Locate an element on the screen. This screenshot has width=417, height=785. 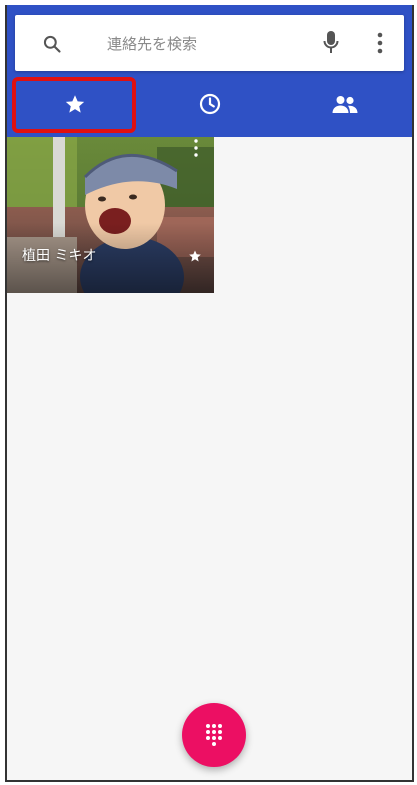
clock-icon is located at coordinates (209, 104).